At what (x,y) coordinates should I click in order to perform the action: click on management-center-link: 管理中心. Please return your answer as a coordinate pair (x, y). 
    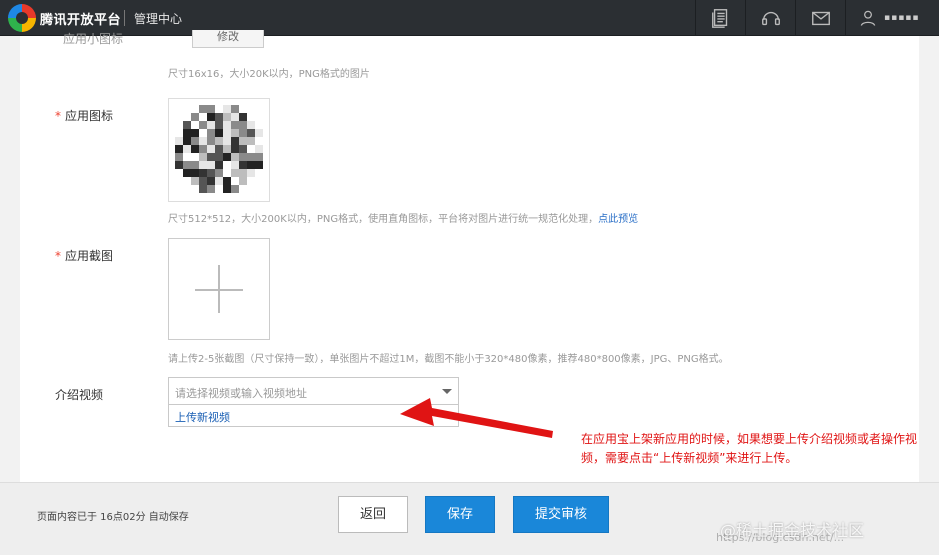
    Looking at the image, I should click on (158, 18).